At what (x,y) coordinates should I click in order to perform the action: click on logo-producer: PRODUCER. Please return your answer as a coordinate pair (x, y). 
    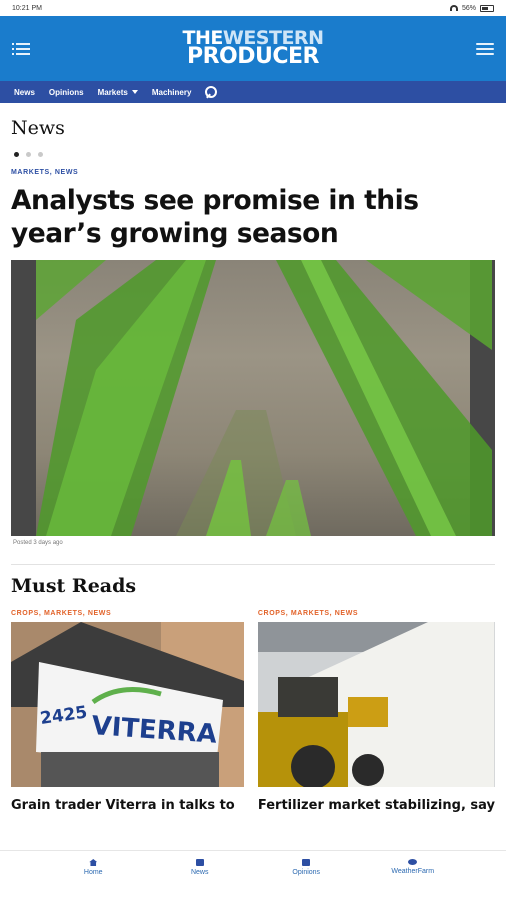
    Looking at the image, I should click on (253, 57).